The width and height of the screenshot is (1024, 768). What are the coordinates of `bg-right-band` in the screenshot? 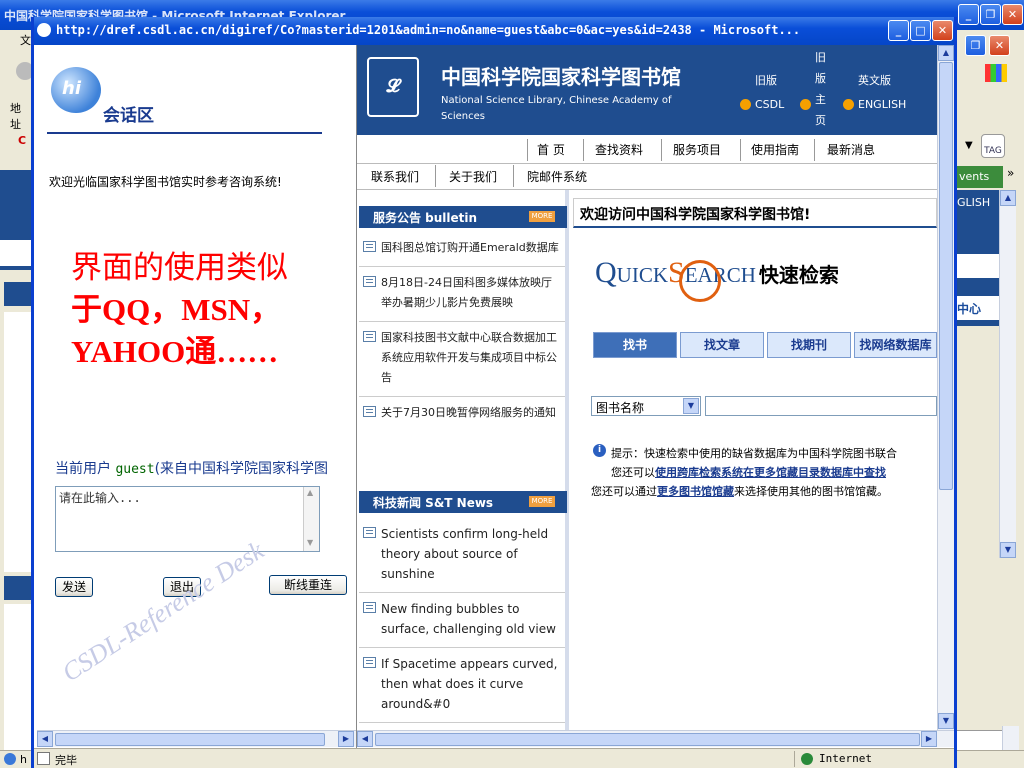 It's located at (978, 266).